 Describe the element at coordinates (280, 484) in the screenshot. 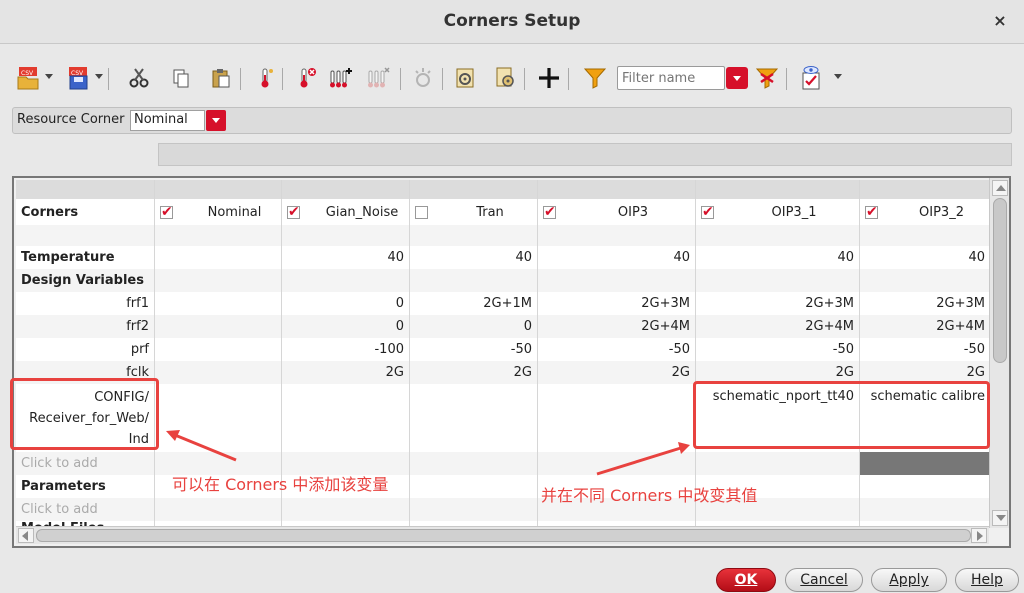

I see `annotation-left-note: 可以在 Corners 中添加该变量` at that location.